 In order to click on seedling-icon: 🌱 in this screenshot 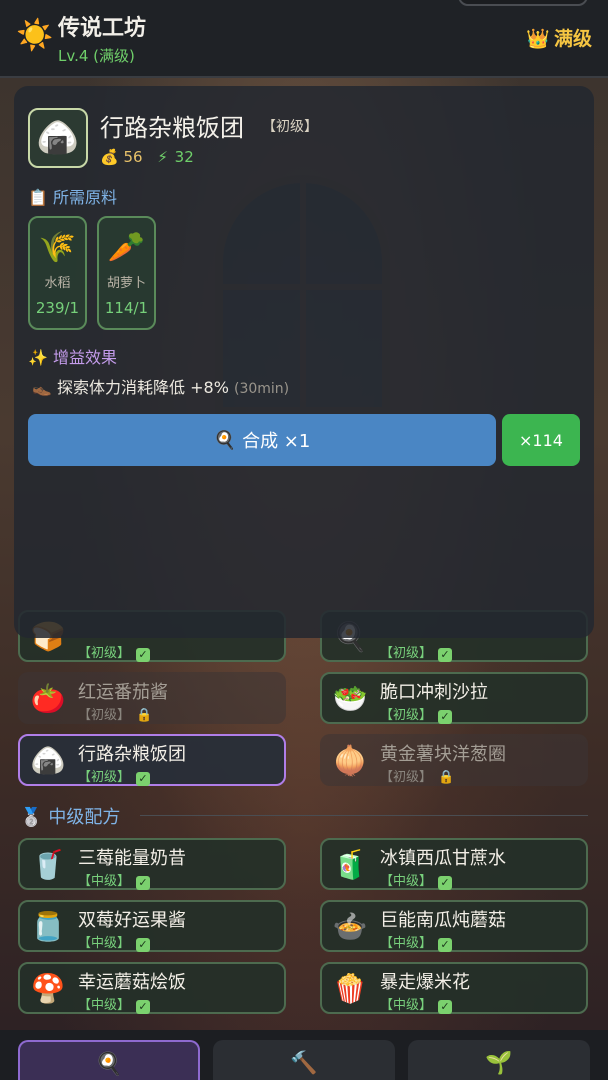, I will do `click(499, 1063)`.